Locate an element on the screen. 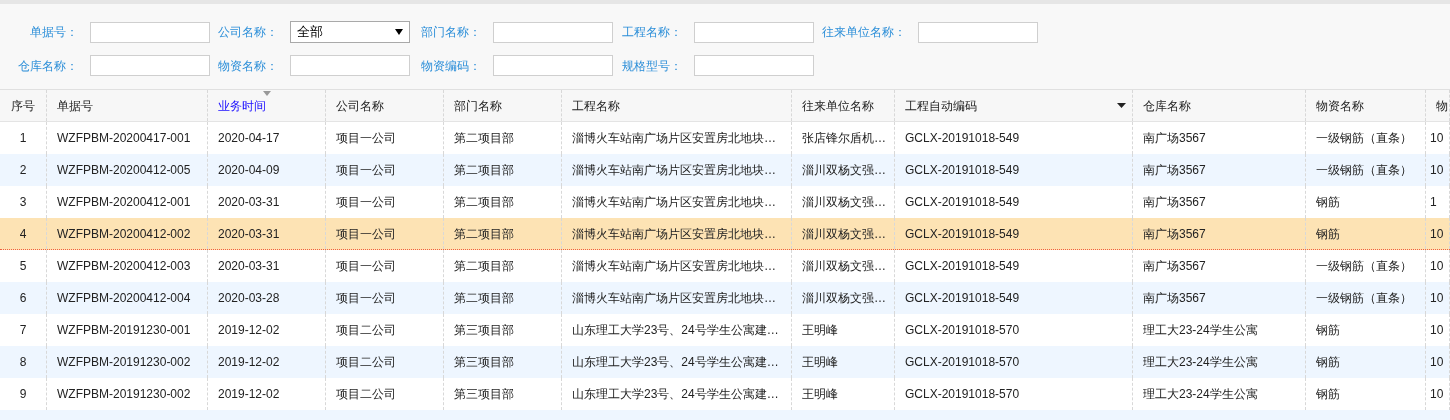 Image resolution: width=1450 pixels, height=420 pixels. column-header: 仓库名称 is located at coordinates (1219, 105).